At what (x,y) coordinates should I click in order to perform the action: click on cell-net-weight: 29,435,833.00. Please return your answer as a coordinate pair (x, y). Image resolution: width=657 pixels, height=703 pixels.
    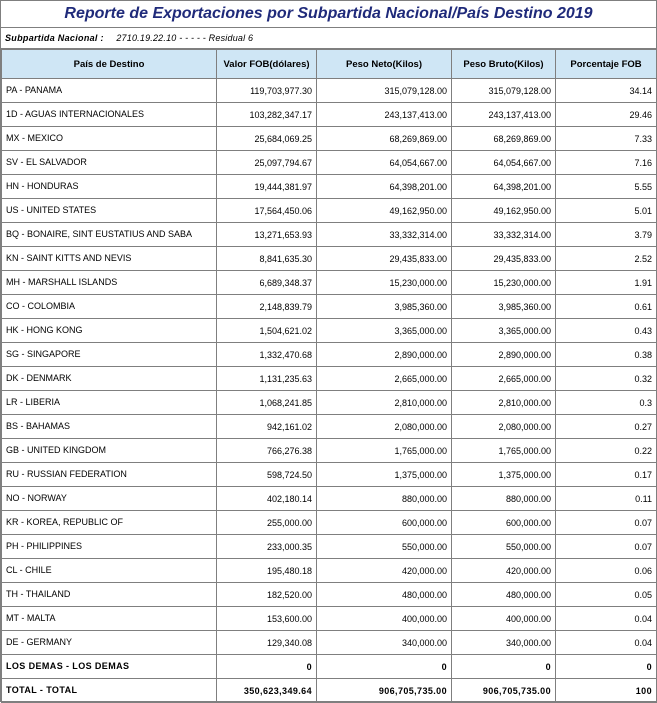
    Looking at the image, I should click on (384, 258).